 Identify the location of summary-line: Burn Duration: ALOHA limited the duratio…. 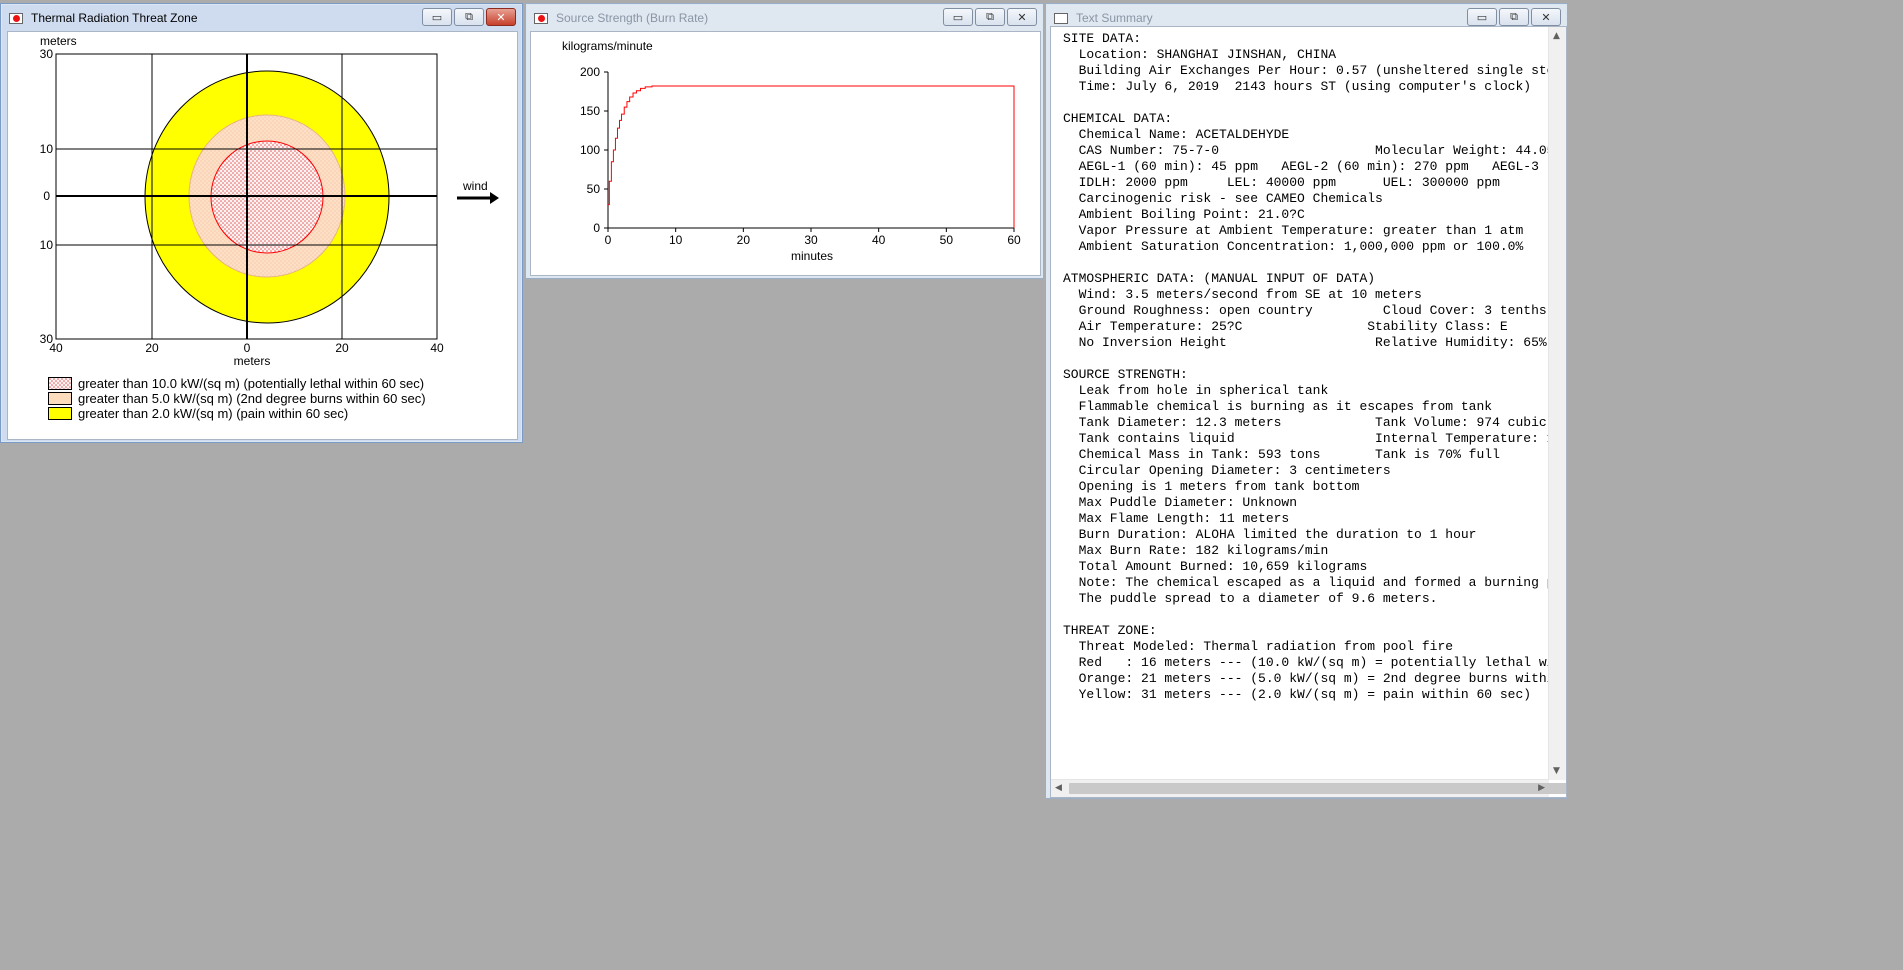
(1270, 534).